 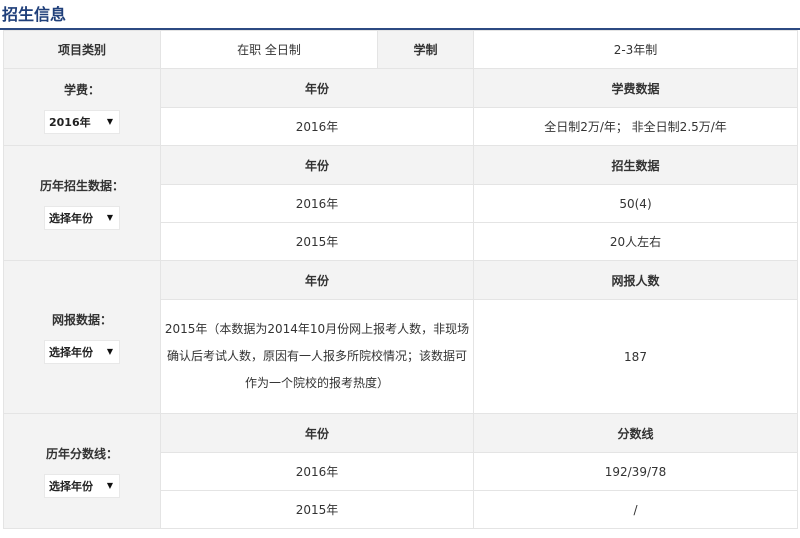 I want to click on tuition-year-select: 2016年 ▼, so click(x=82, y=121).